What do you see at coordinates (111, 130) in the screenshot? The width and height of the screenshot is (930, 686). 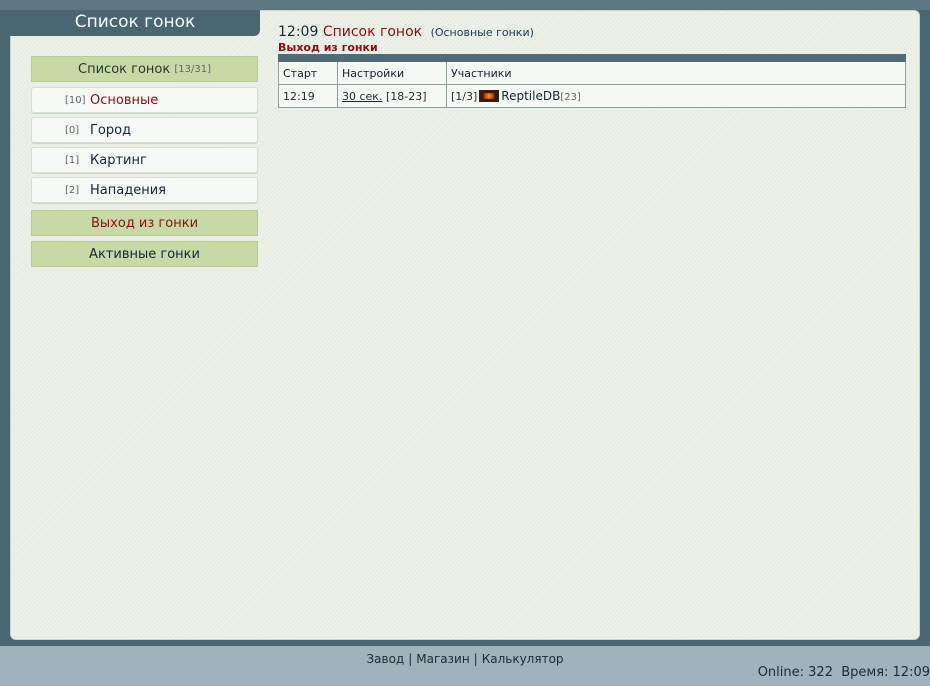 I see `sidebar-item-label: Город` at bounding box center [111, 130].